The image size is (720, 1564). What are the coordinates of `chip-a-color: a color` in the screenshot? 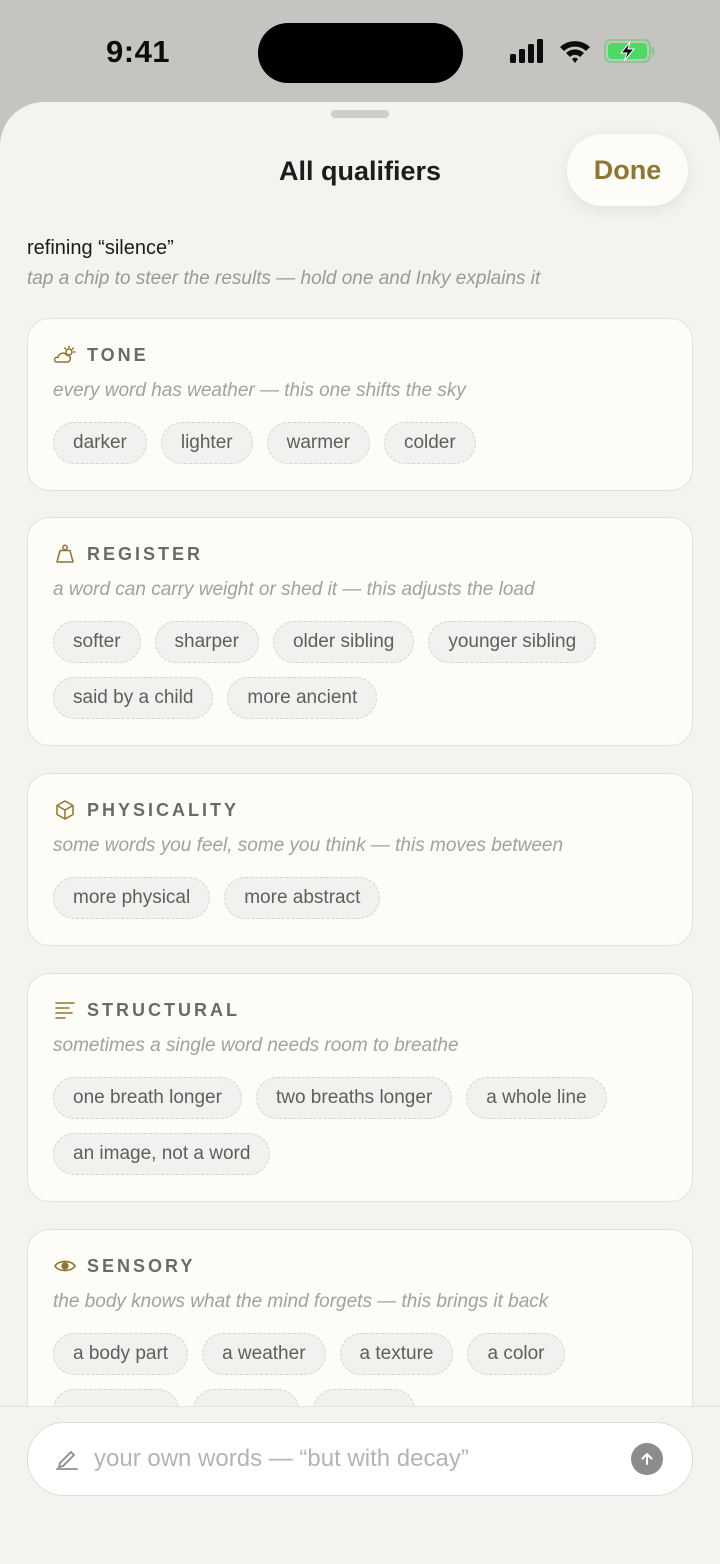 It's located at (516, 1354).